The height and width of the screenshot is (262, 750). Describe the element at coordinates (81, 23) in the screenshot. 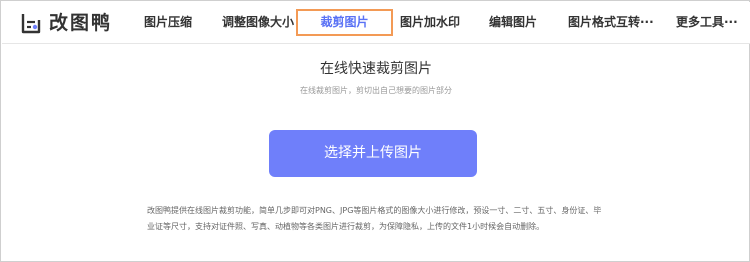

I see `brand-name: 改图鸭` at that location.